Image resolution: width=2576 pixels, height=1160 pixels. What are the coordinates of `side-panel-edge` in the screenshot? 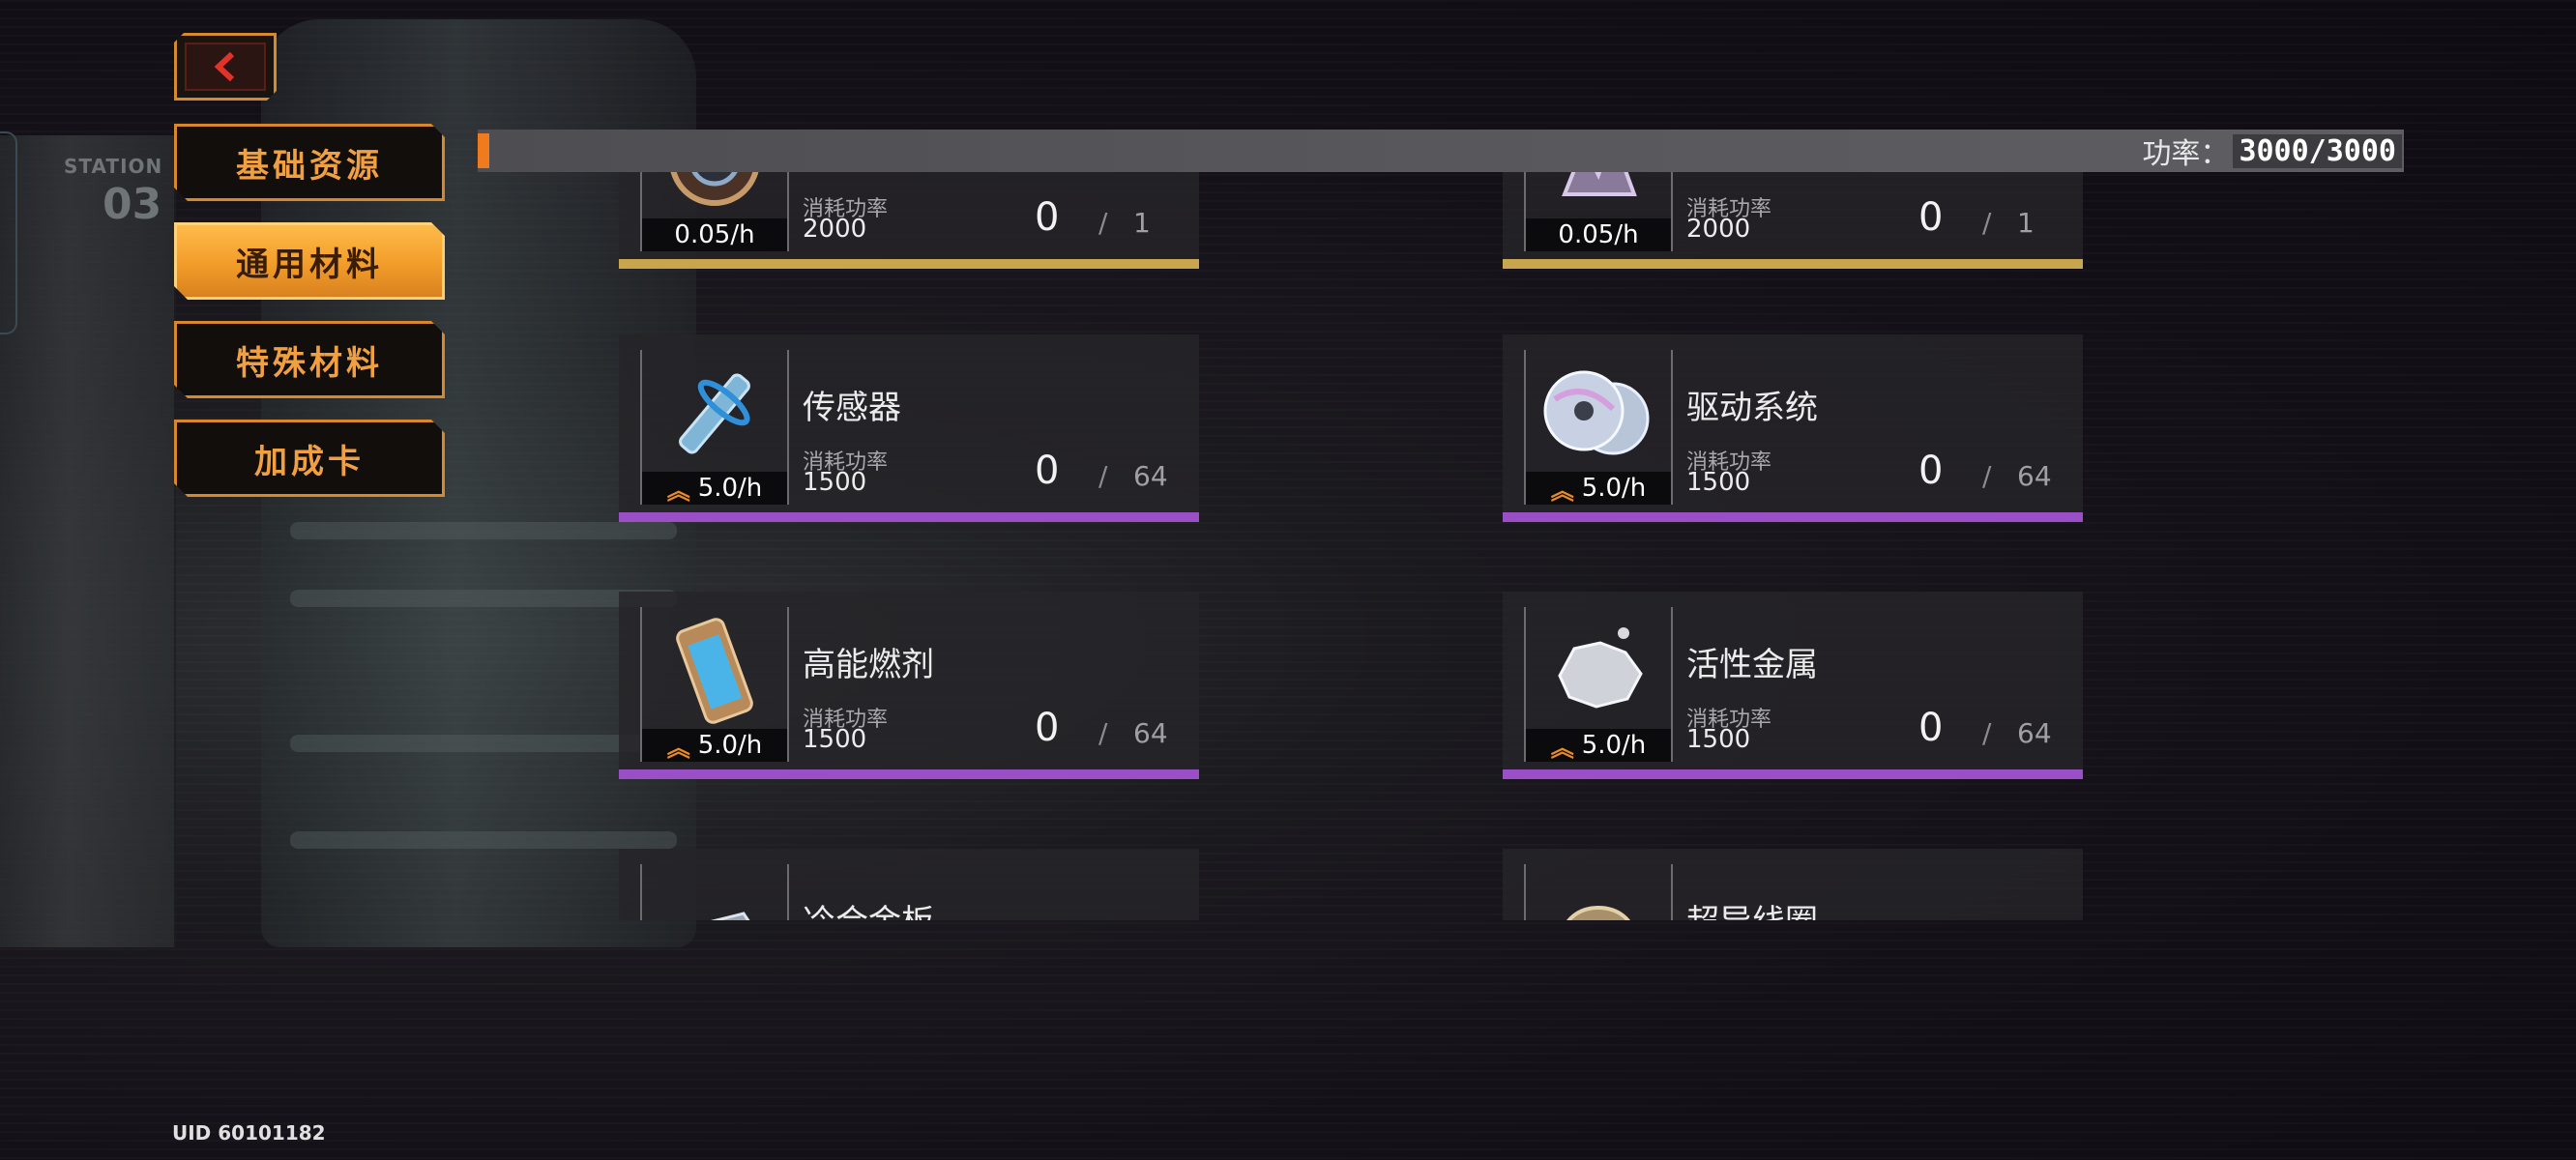 It's located at (8, 232).